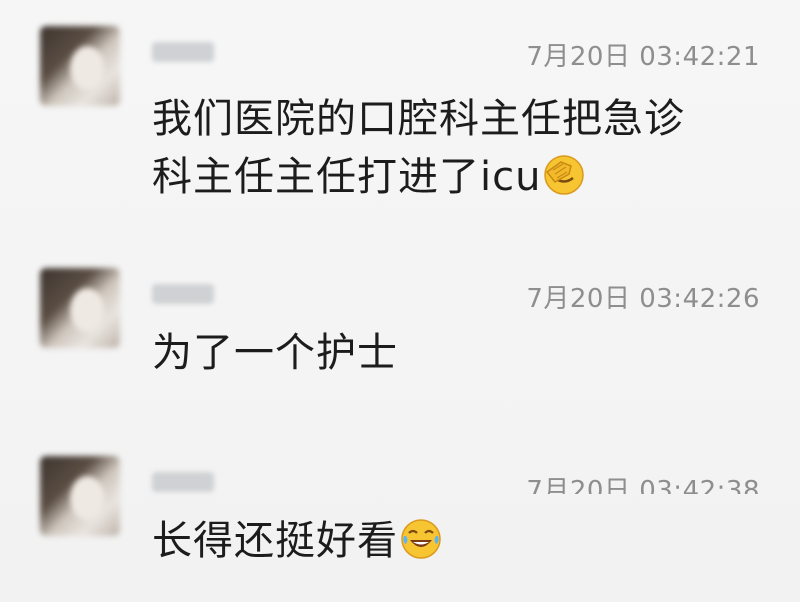 The width and height of the screenshot is (800, 602). What do you see at coordinates (643, 57) in the screenshot?
I see `message-timestamp: 7月20日 03:42:21` at bounding box center [643, 57].